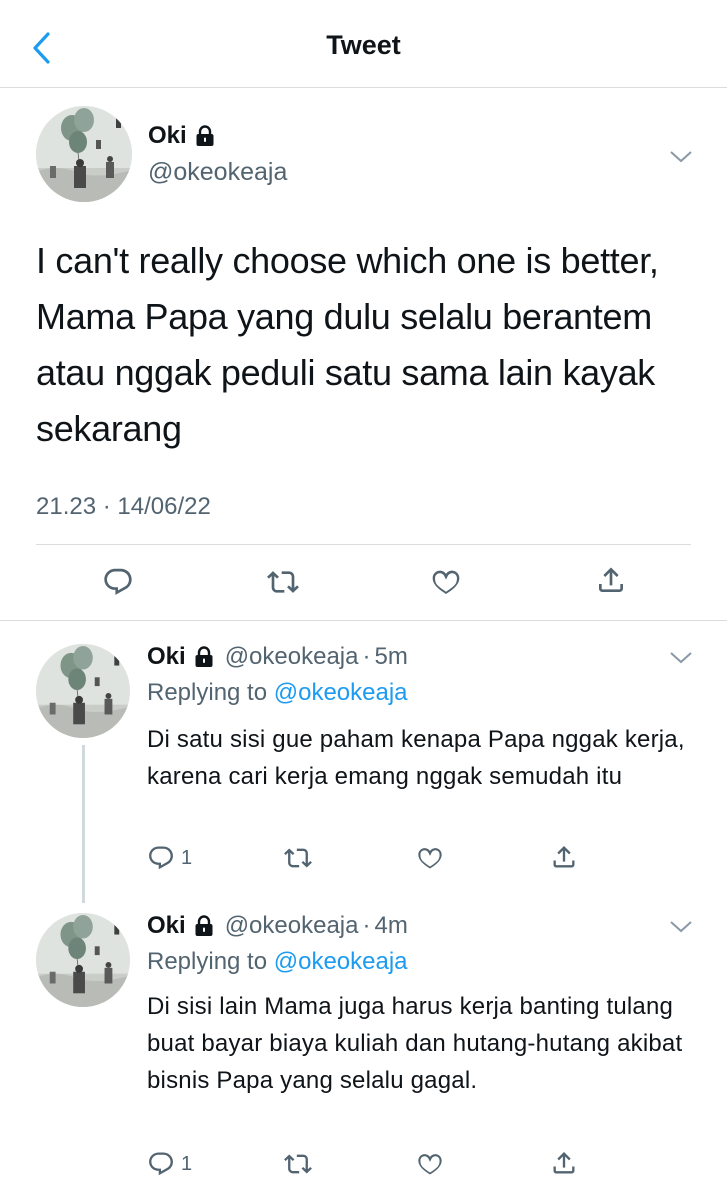 The height and width of the screenshot is (1200, 727). Describe the element at coordinates (123, 506) in the screenshot. I see `tweet-timestamp: 21.23 · 14/06/22` at that location.